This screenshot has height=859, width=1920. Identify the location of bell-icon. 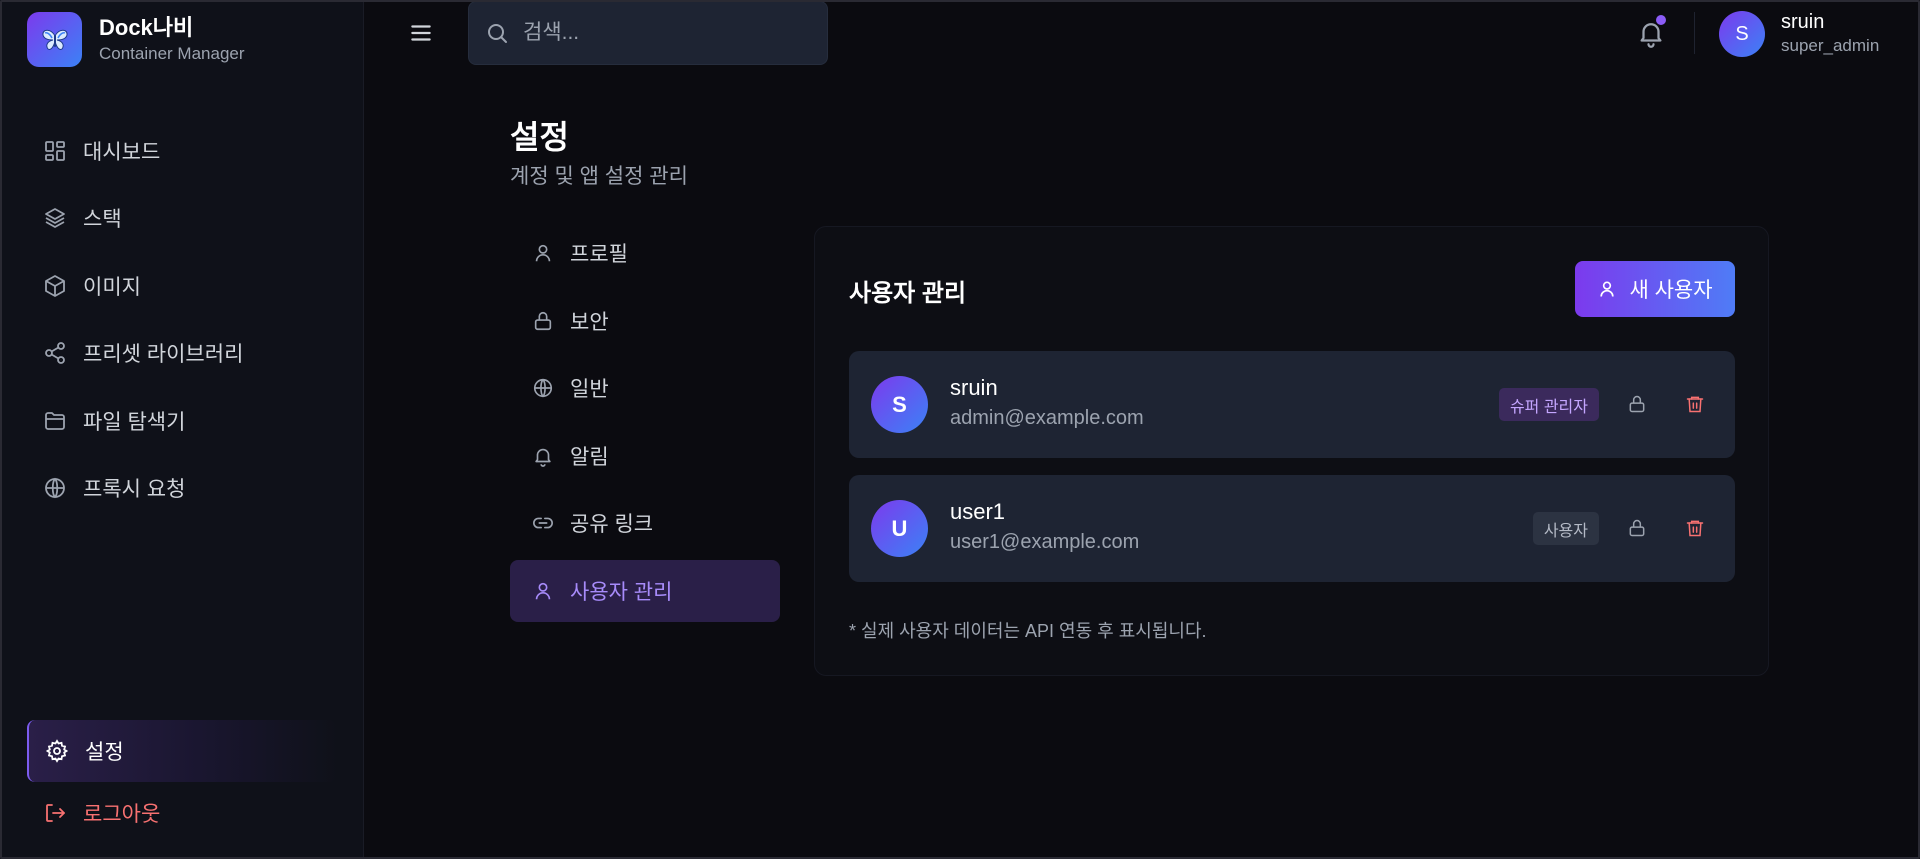
(543, 457).